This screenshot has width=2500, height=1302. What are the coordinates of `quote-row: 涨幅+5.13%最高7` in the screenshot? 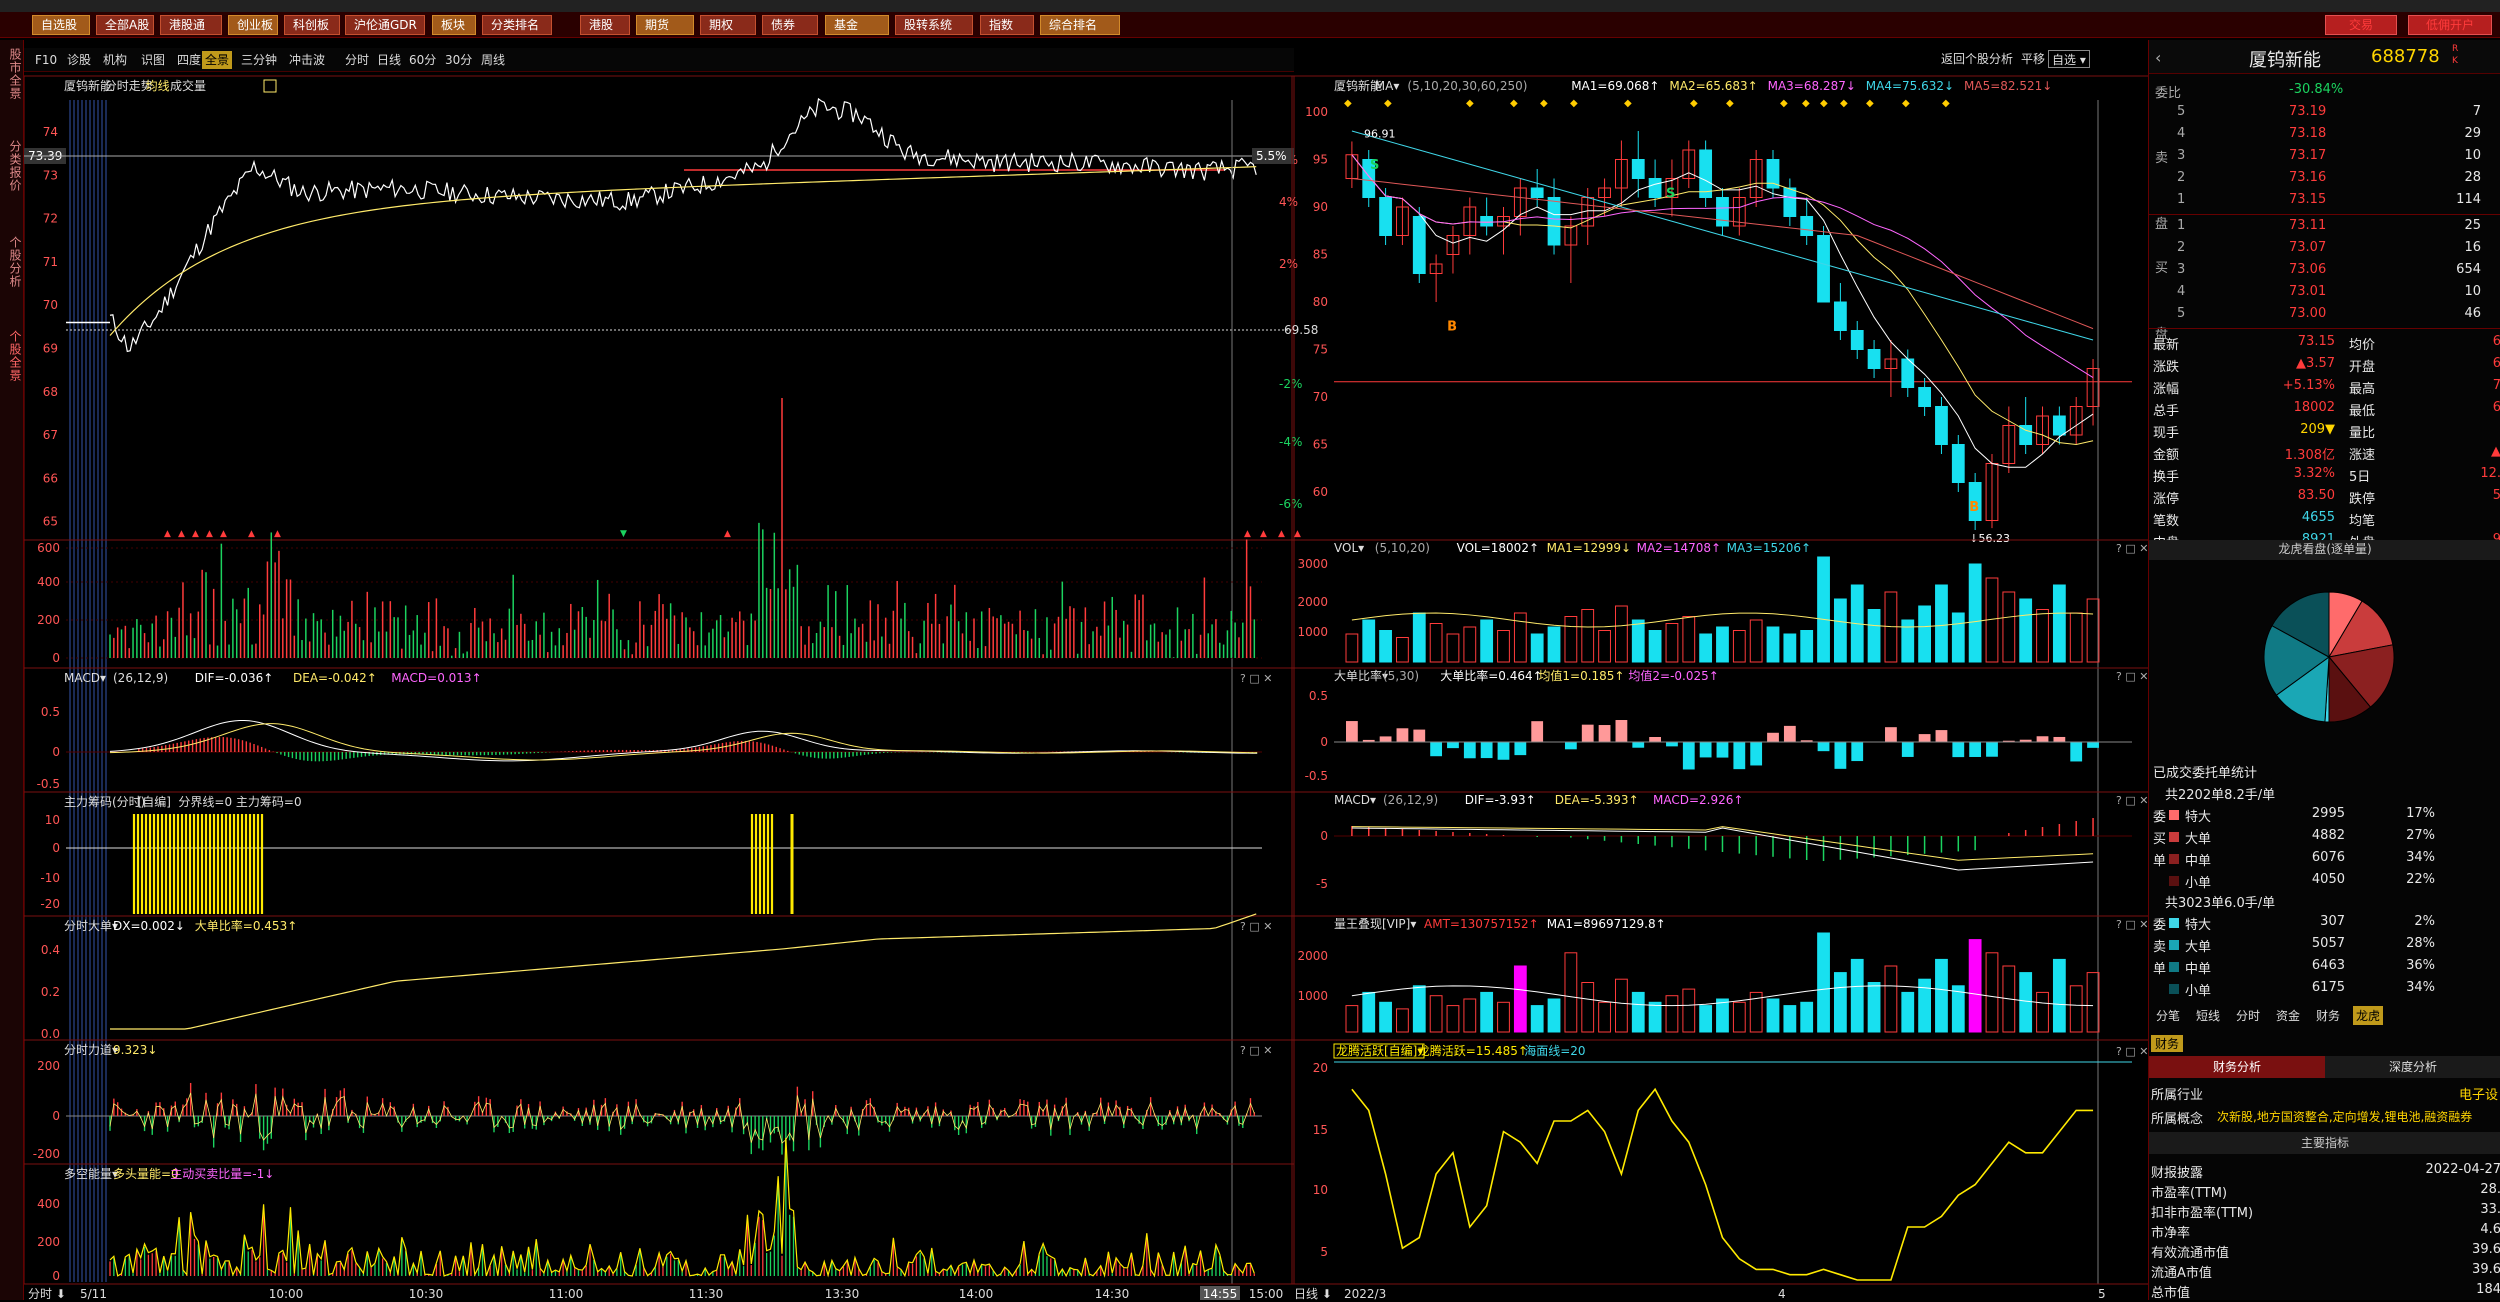 It's located at (2324, 388).